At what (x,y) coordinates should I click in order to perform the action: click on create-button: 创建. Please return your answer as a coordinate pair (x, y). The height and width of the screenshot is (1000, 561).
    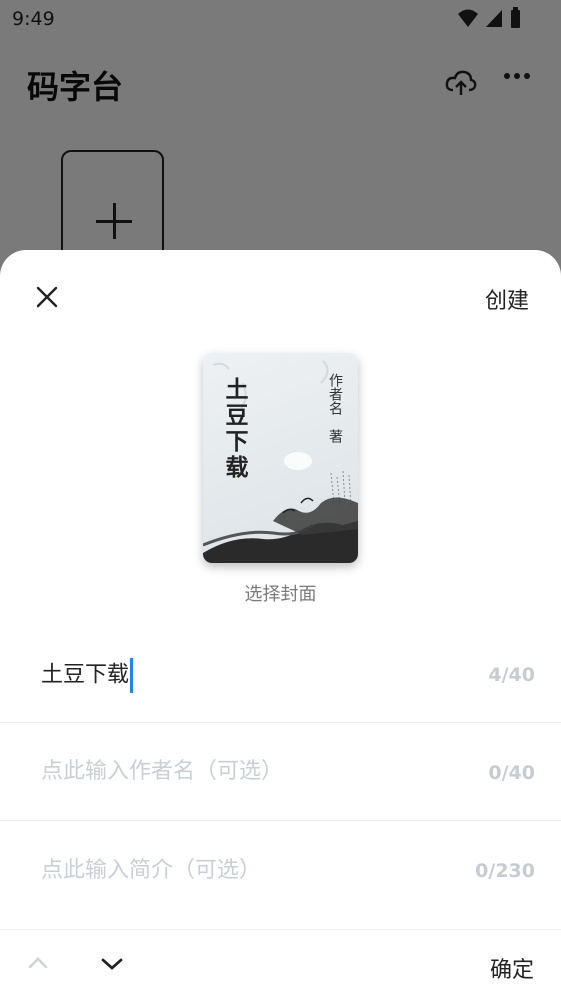
    Looking at the image, I should click on (507, 299).